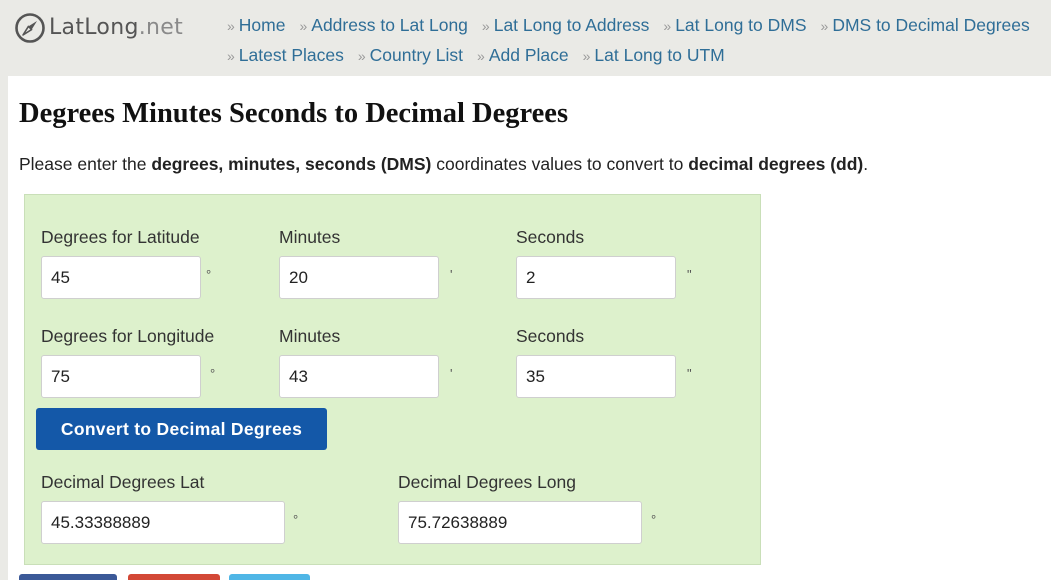  What do you see at coordinates (128, 336) in the screenshot?
I see `lon-degrees-label: Degrees for Longitude` at bounding box center [128, 336].